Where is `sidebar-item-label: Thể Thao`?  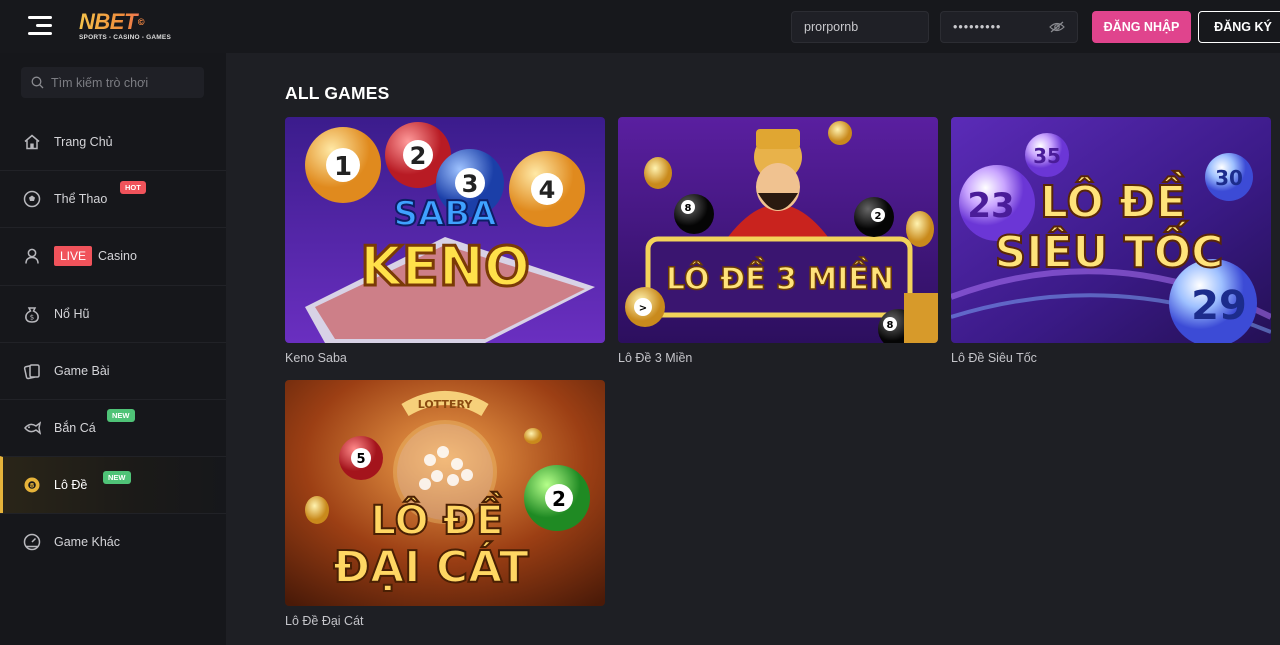 sidebar-item-label: Thể Thao is located at coordinates (81, 199).